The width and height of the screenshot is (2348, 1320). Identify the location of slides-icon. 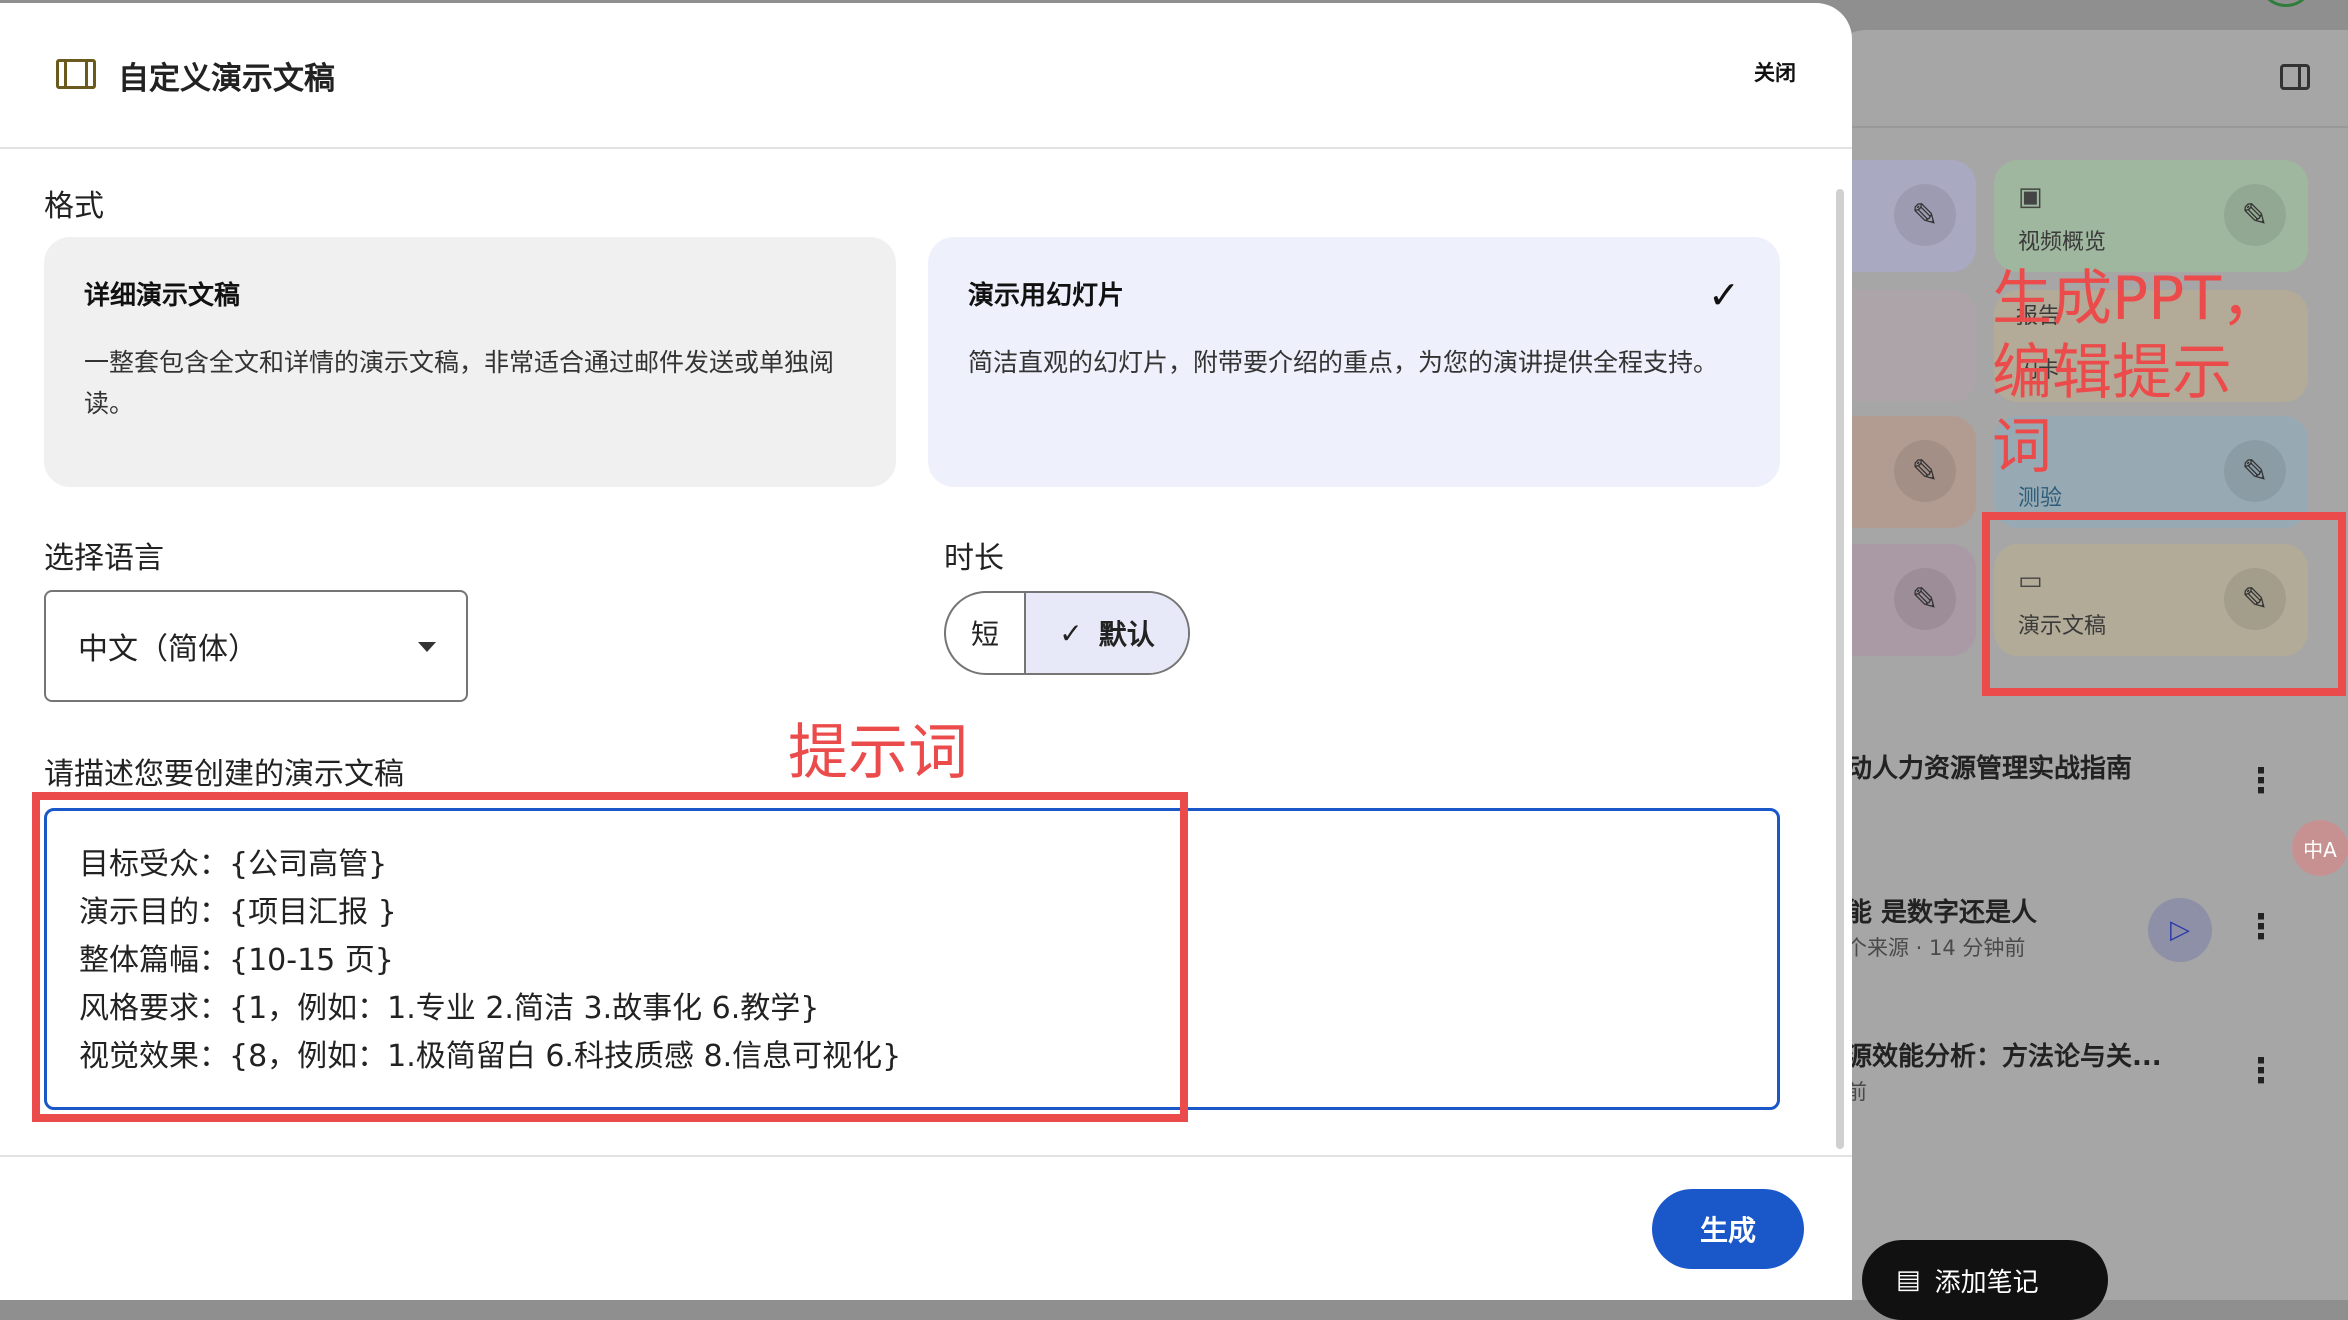
(76, 74).